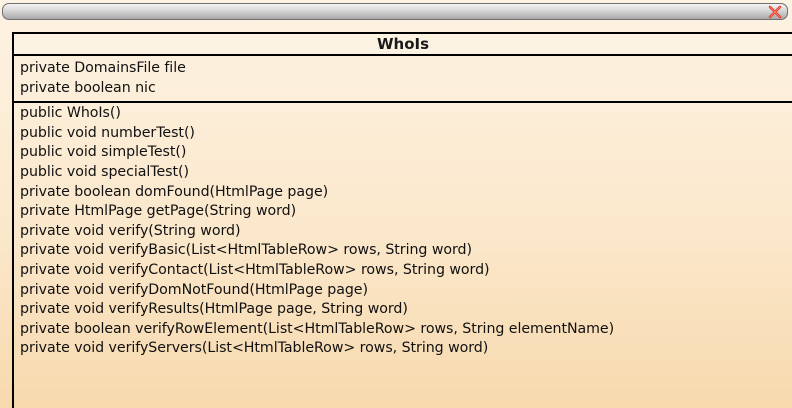 This screenshot has width=792, height=408. I want to click on class-name: WhoIs, so click(403, 45).